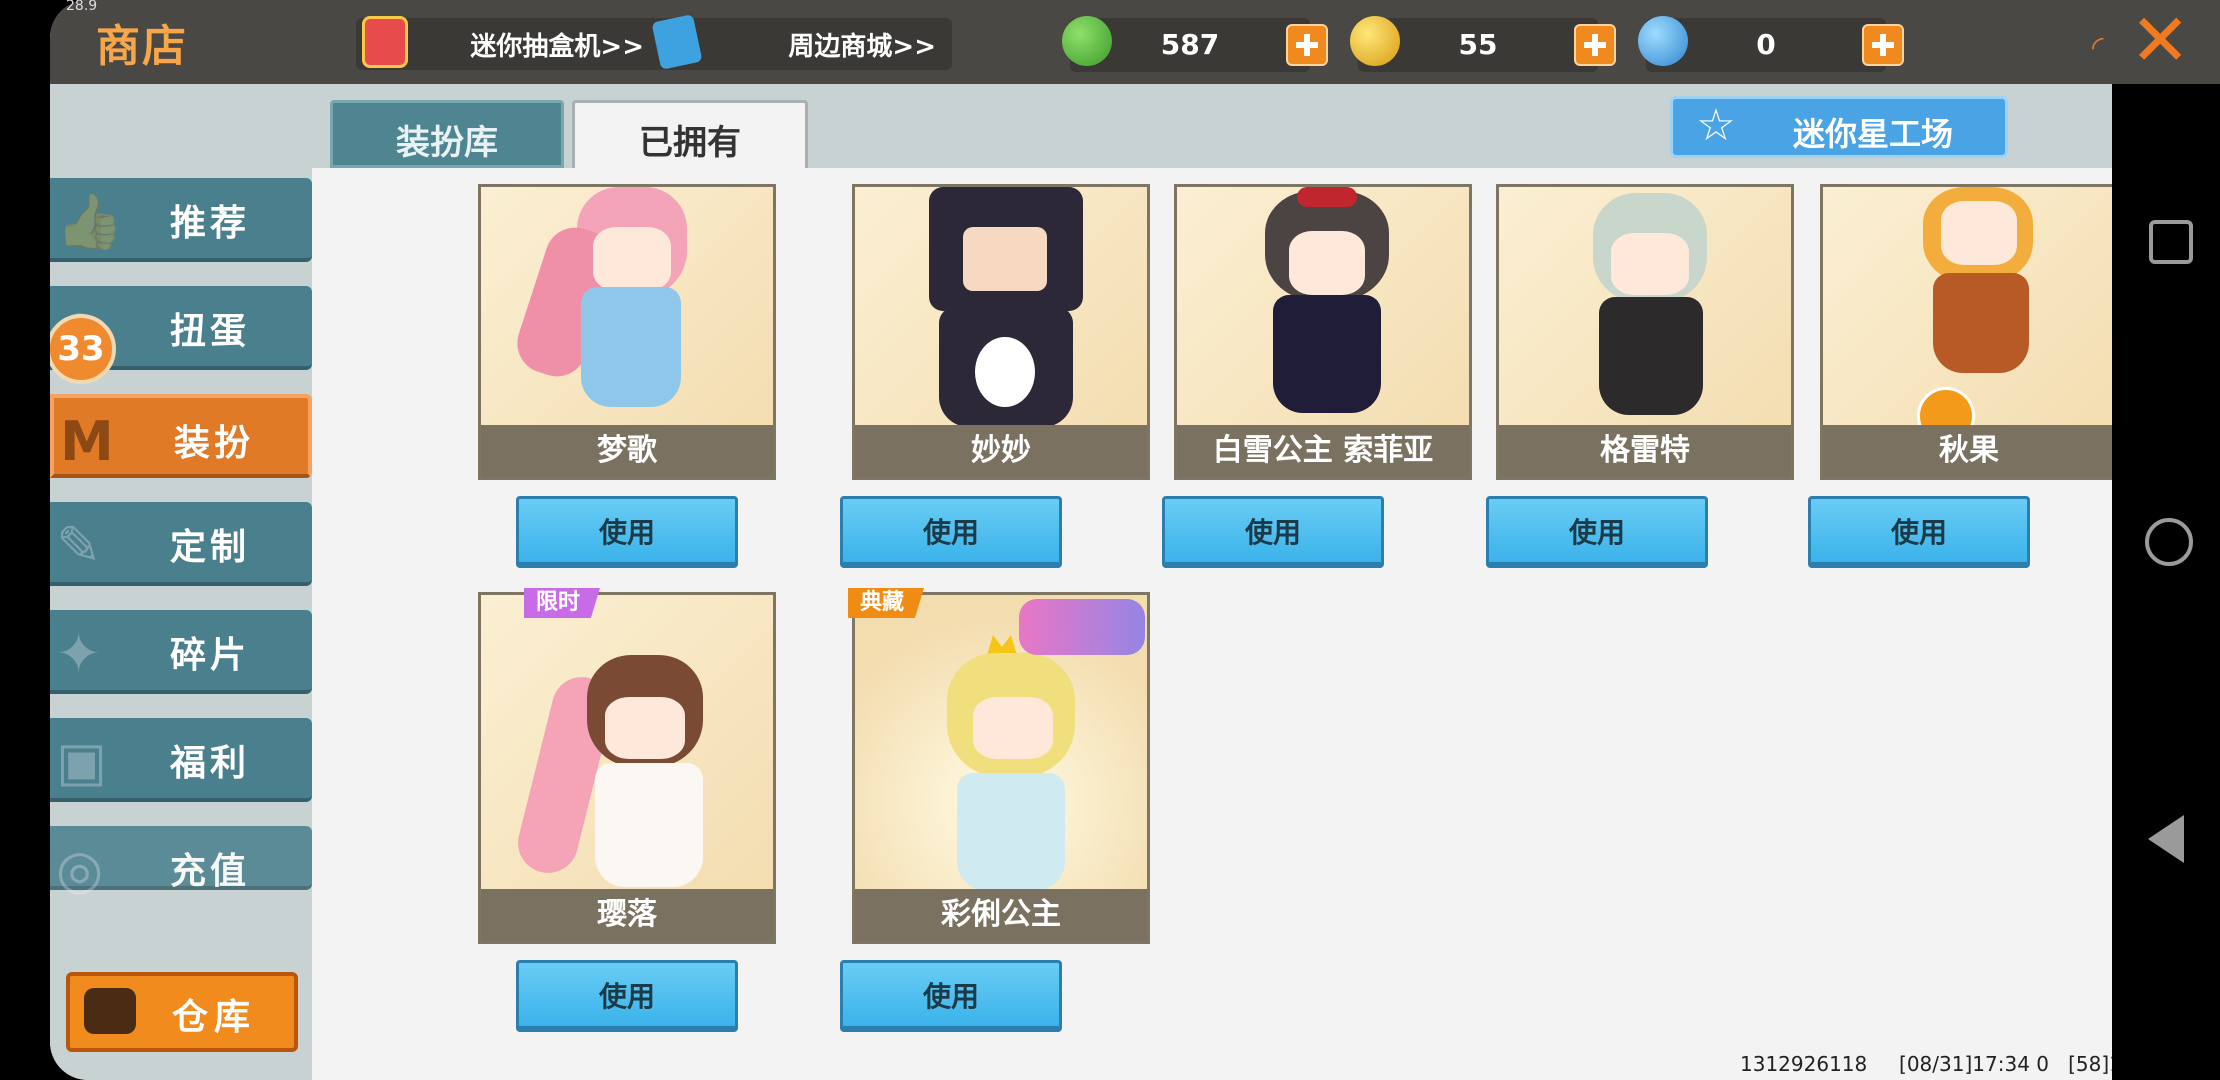 Image resolution: width=2220 pixels, height=1080 pixels. What do you see at coordinates (1595, 45) in the screenshot?
I see `add-gold-coin-button` at bounding box center [1595, 45].